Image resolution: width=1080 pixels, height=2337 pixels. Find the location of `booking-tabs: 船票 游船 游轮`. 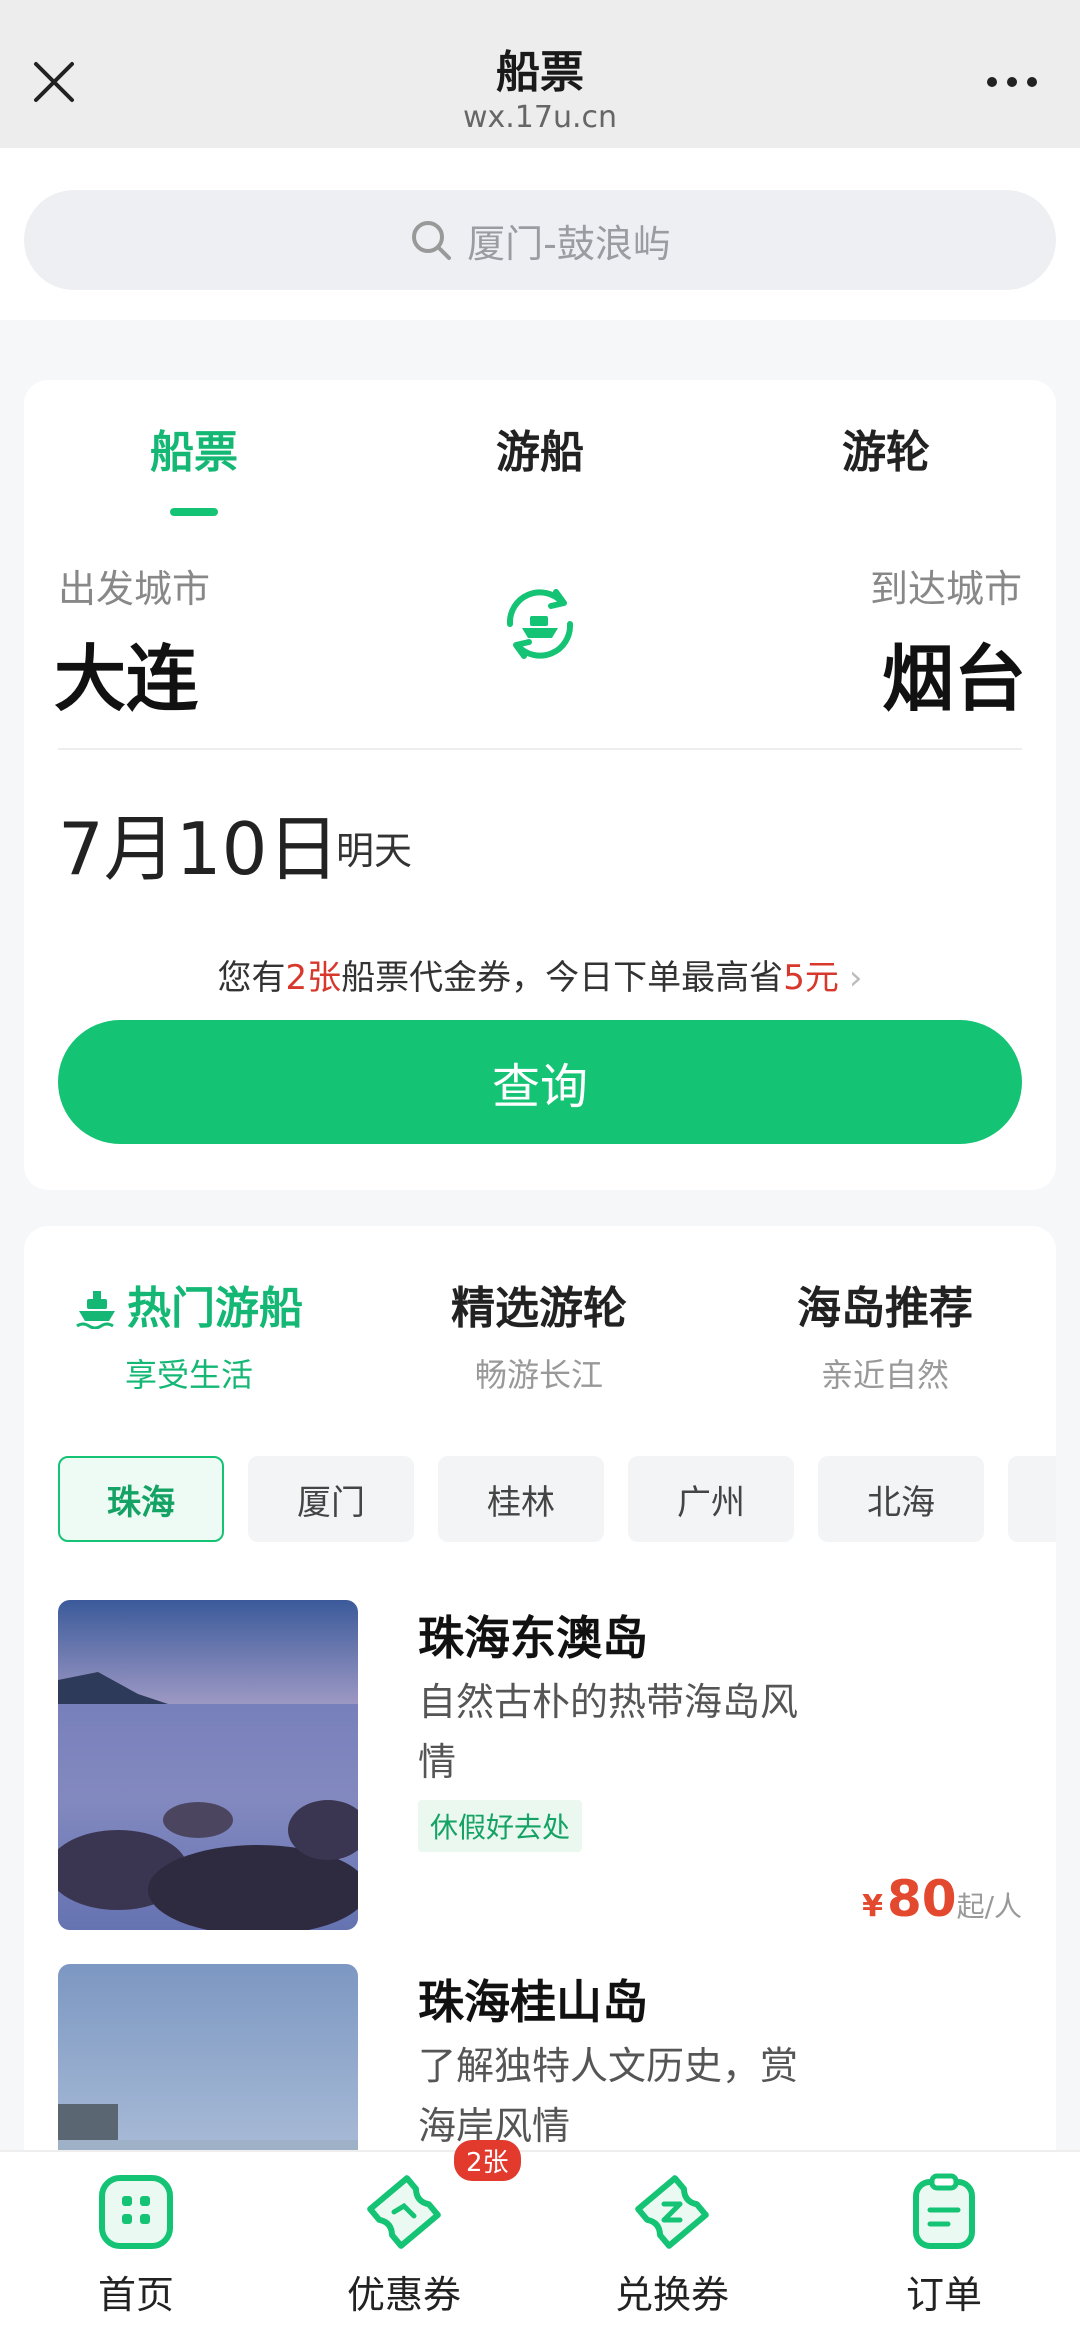

booking-tabs: 船票 游船 游轮 is located at coordinates (540, 466).